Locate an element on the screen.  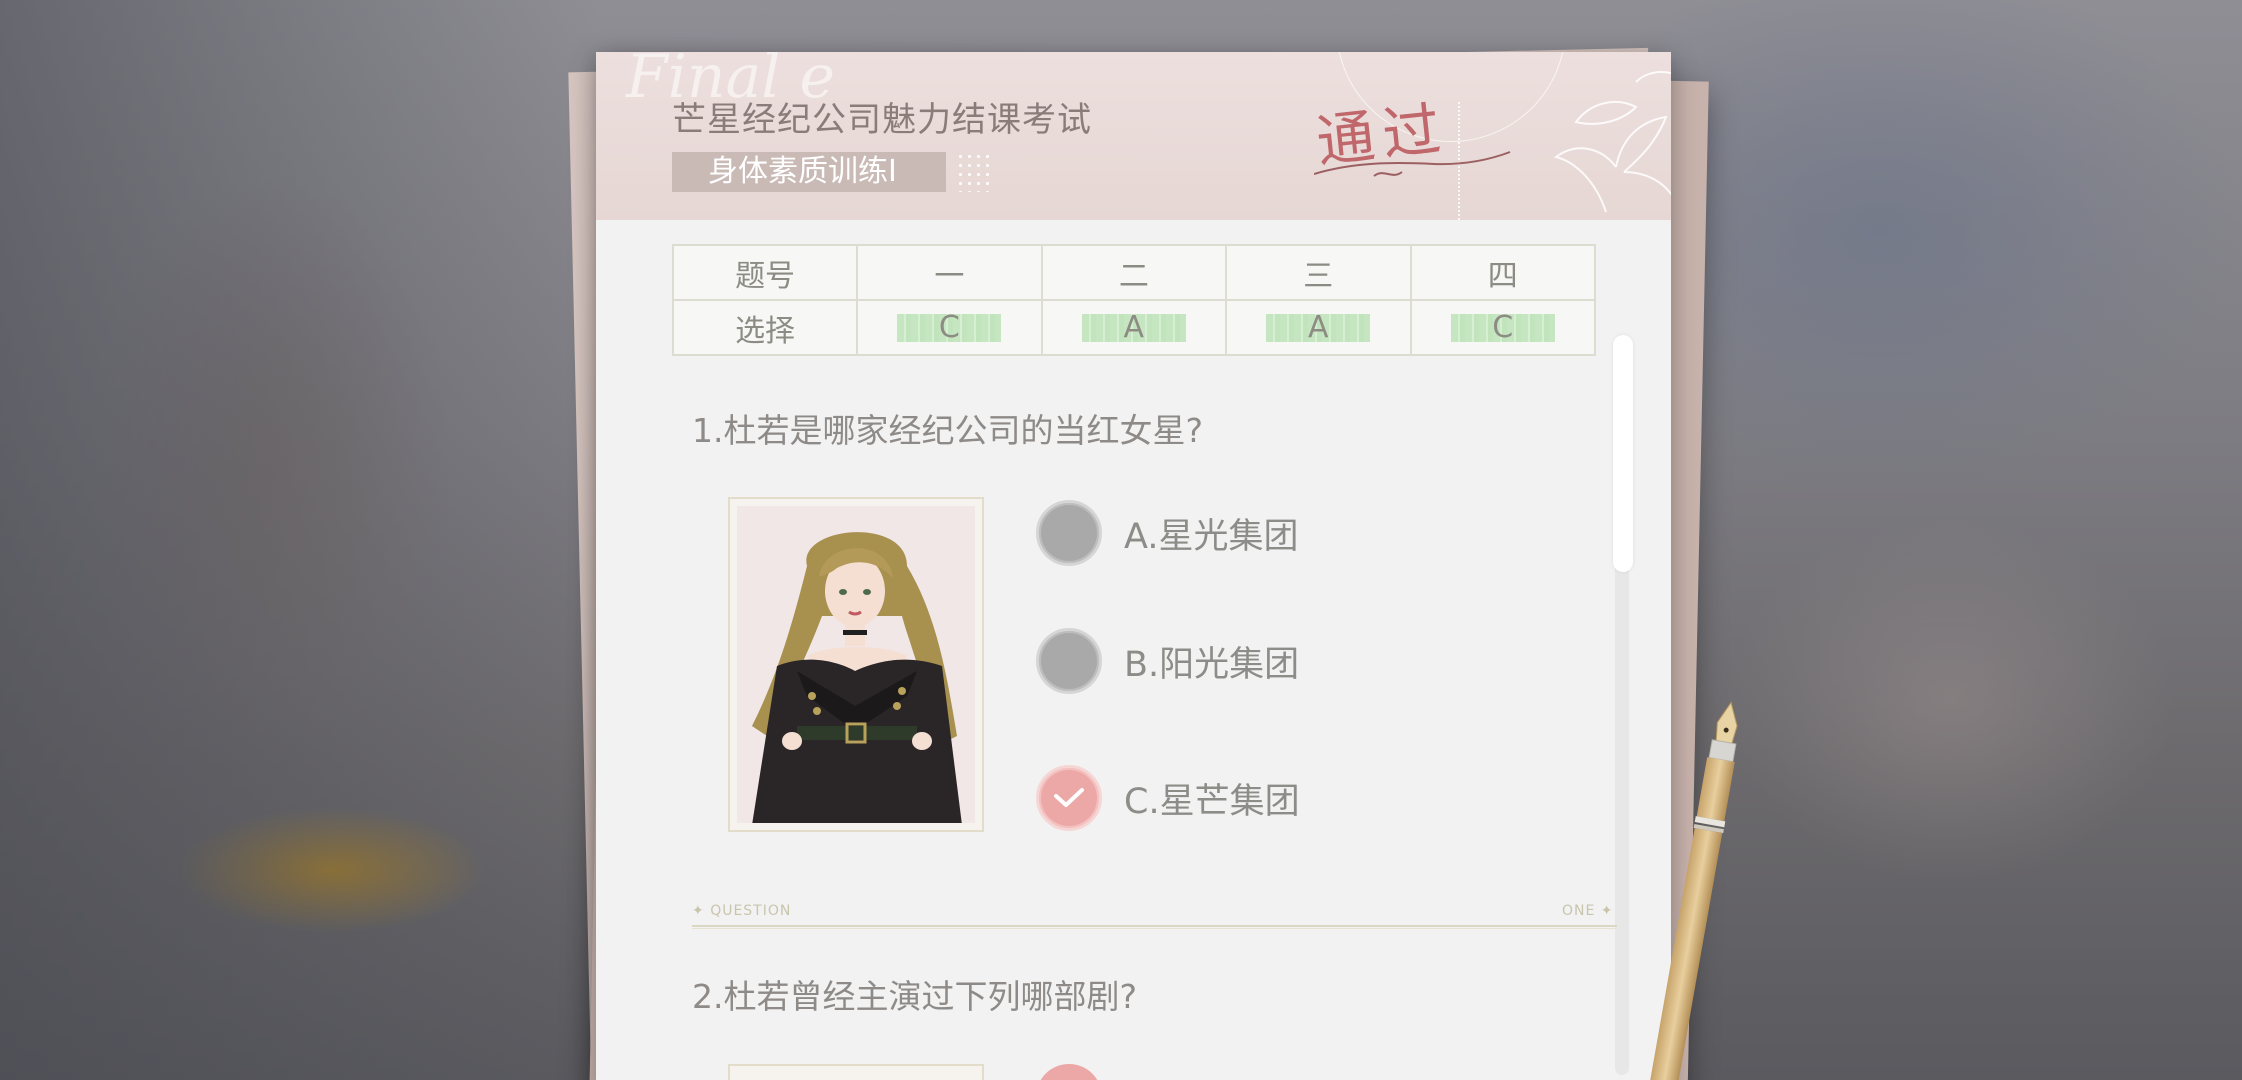
flower-decoration is located at coordinates (1612, 142).